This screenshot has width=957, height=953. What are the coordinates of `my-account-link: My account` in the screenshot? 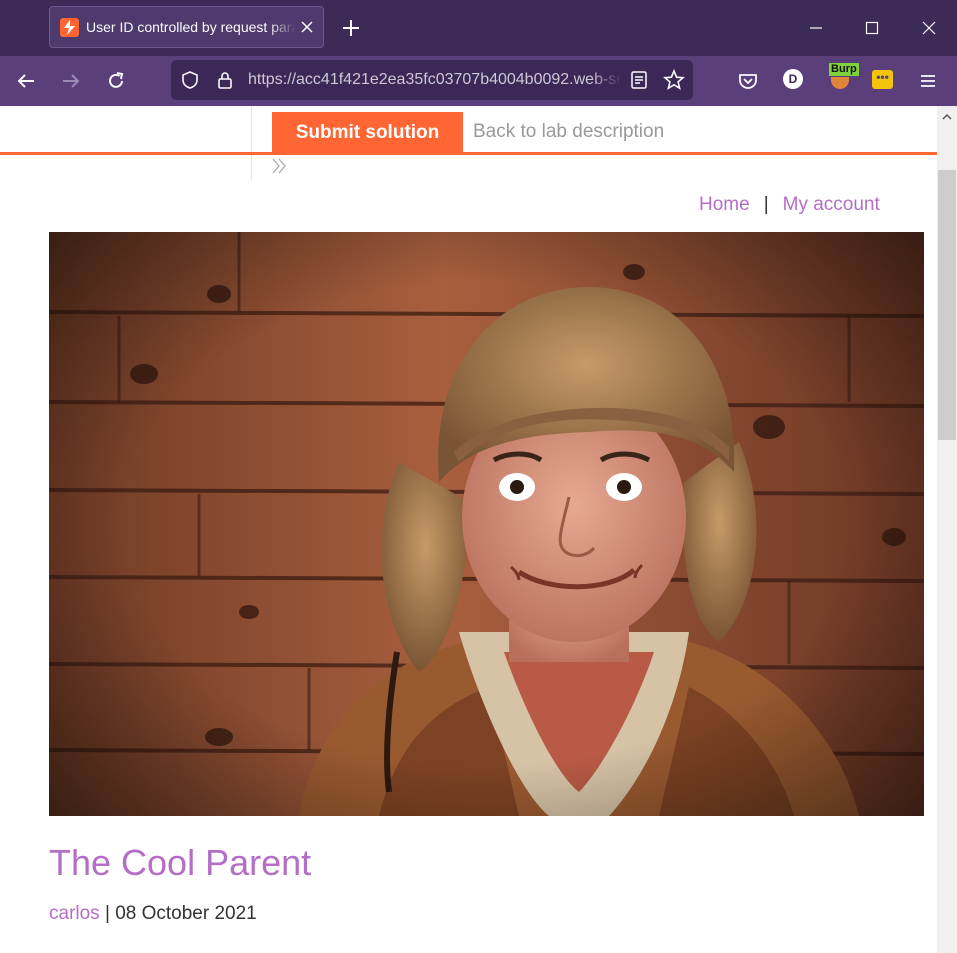 It's located at (831, 204).